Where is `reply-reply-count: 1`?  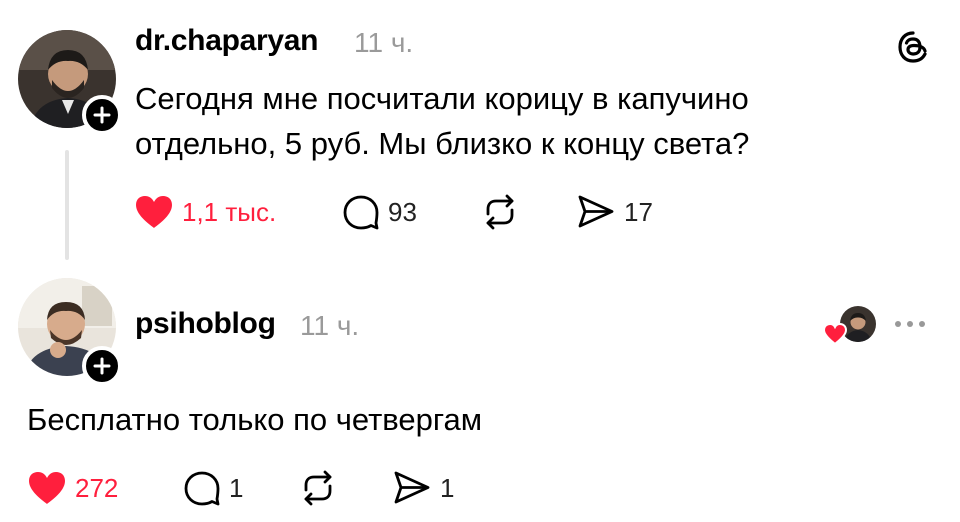
reply-reply-count: 1 is located at coordinates (236, 487).